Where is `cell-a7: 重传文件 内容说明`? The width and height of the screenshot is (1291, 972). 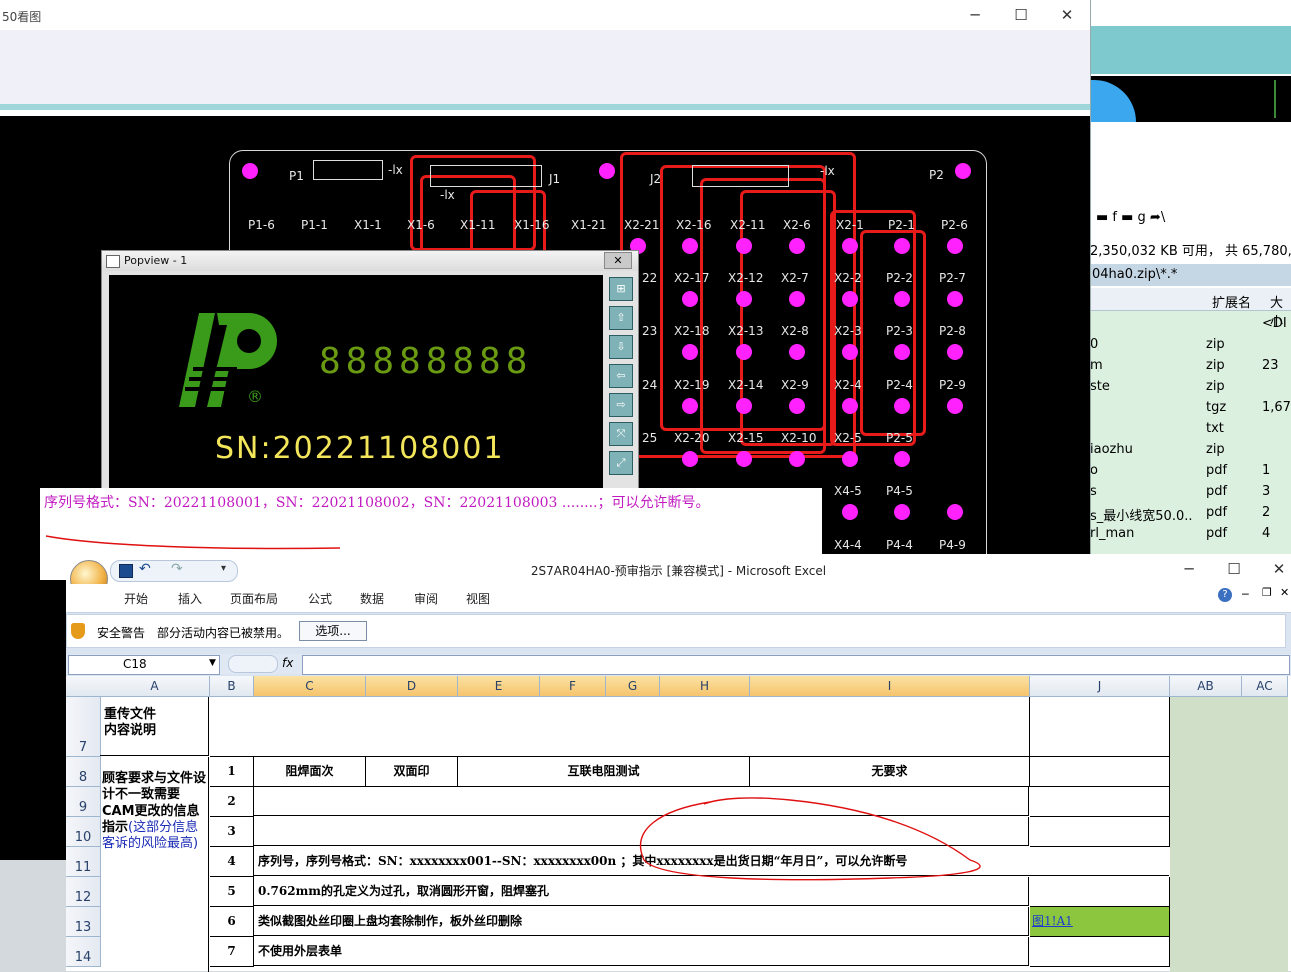 cell-a7: 重传文件 内容说明 is located at coordinates (154, 726).